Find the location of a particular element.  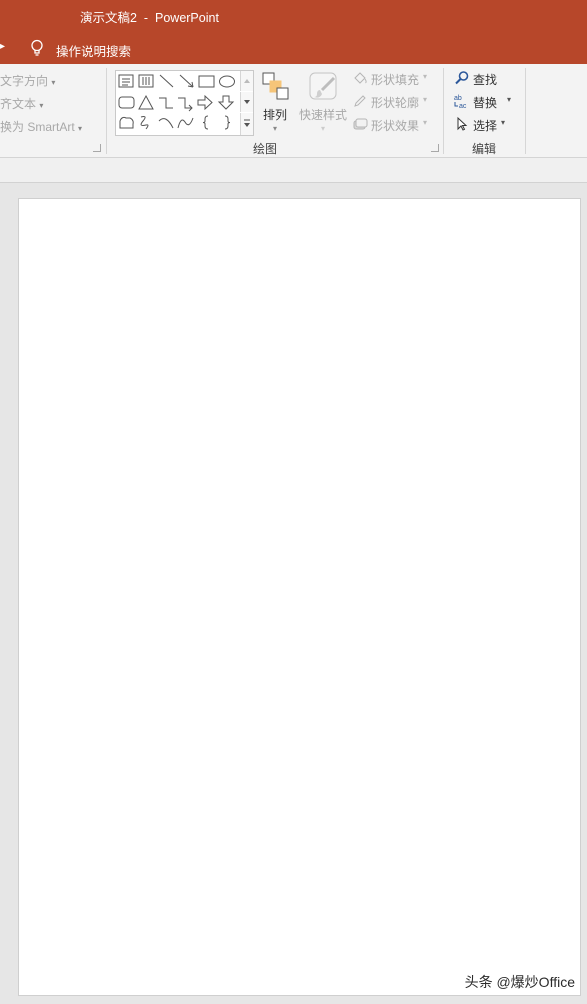

ribbon-scroll-left-icon: ▸ is located at coordinates (2, 46).